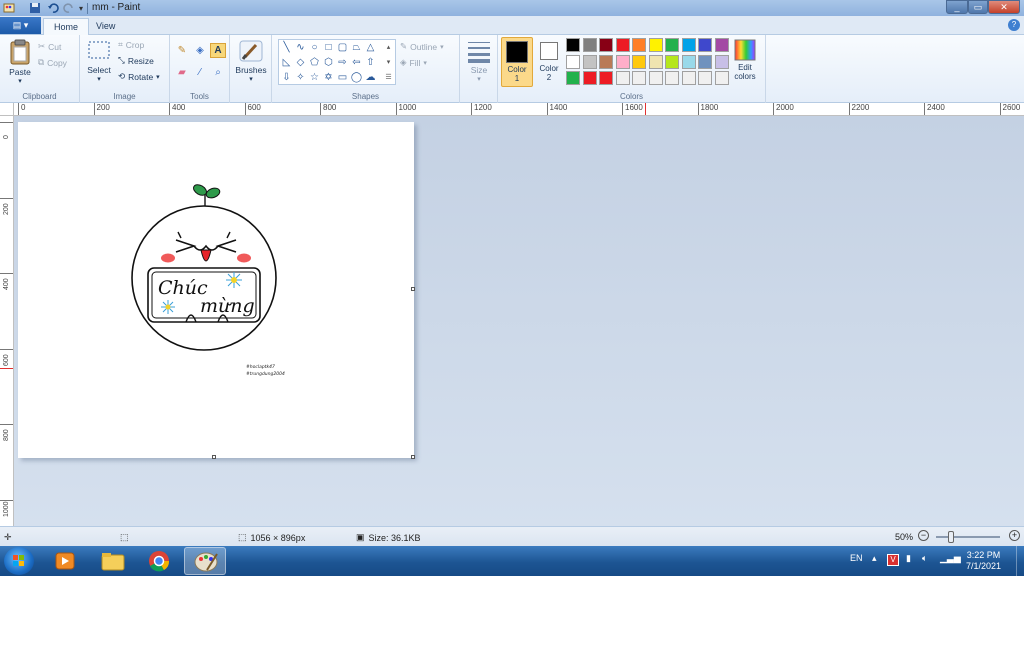 Image resolution: width=1024 pixels, height=672 pixels. What do you see at coordinates (957, 7) in the screenshot?
I see `minimize-button: _` at bounding box center [957, 7].